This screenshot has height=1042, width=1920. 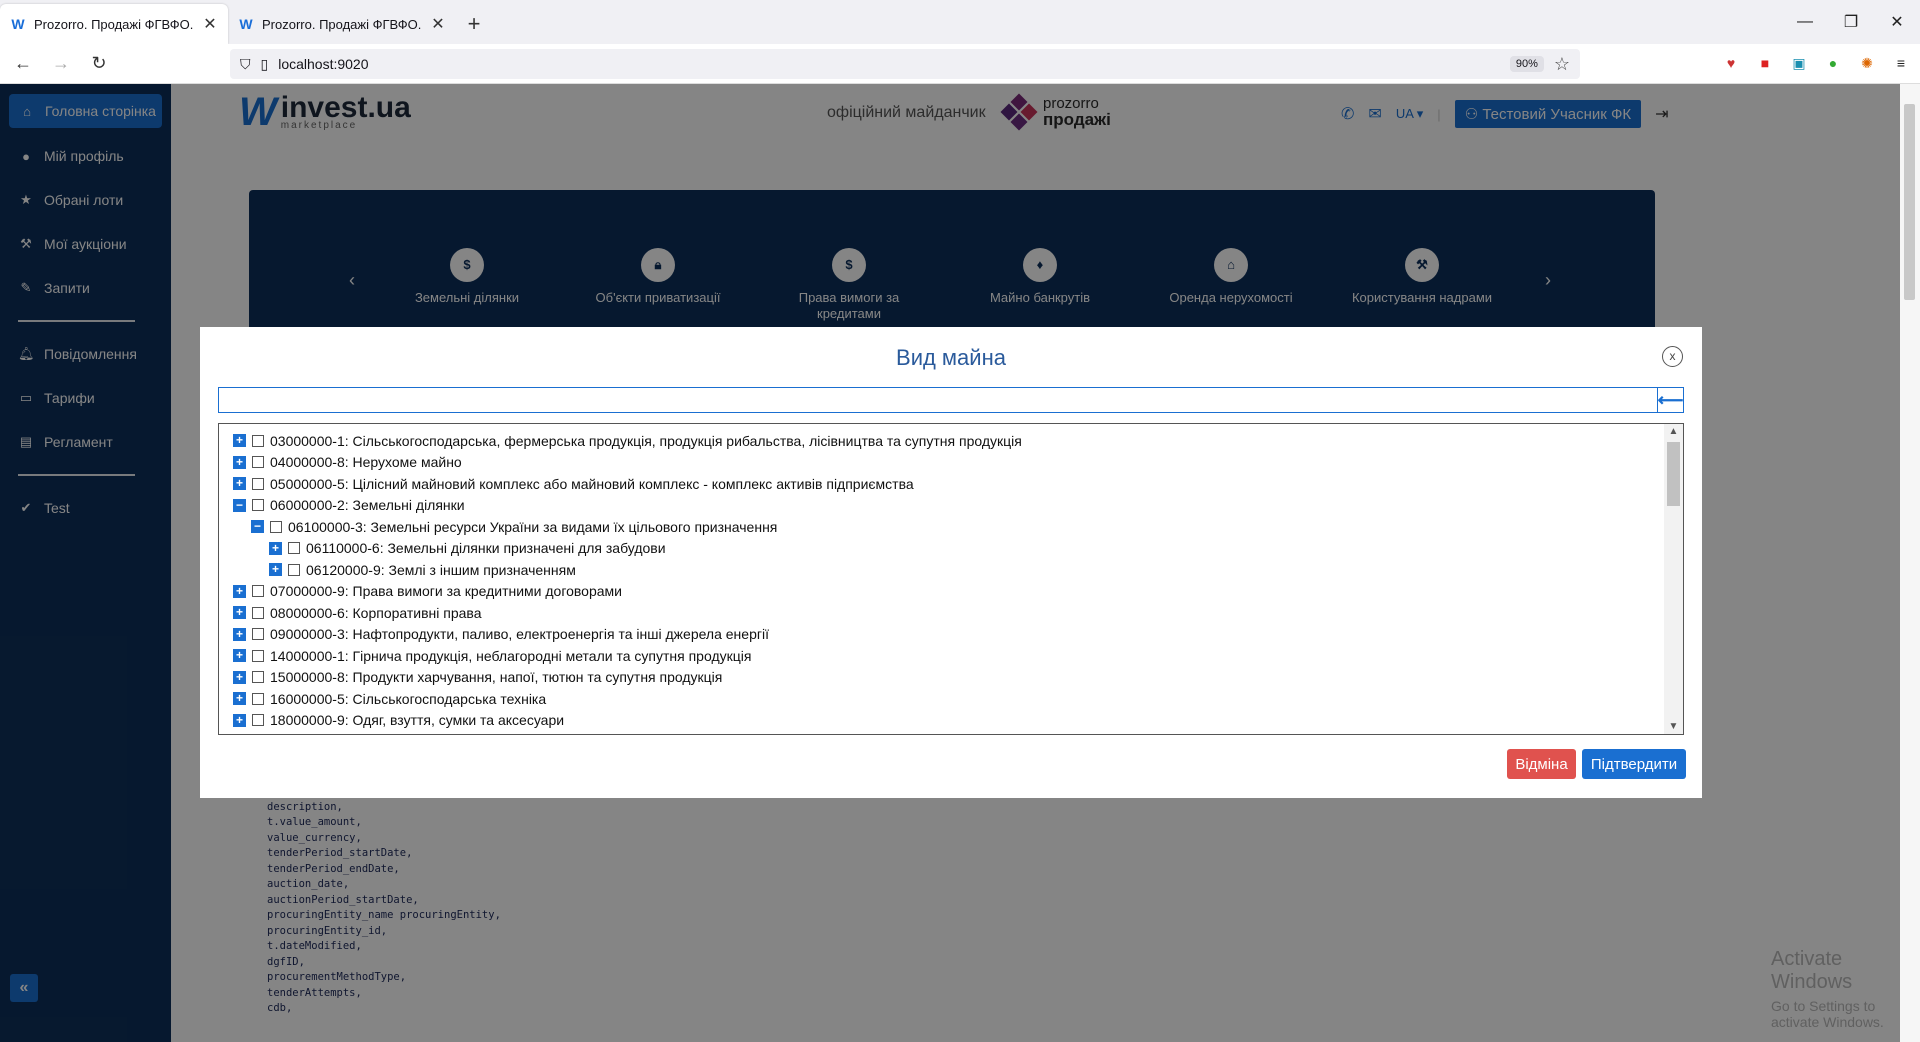 I want to click on tree-search-input, so click(x=938, y=400).